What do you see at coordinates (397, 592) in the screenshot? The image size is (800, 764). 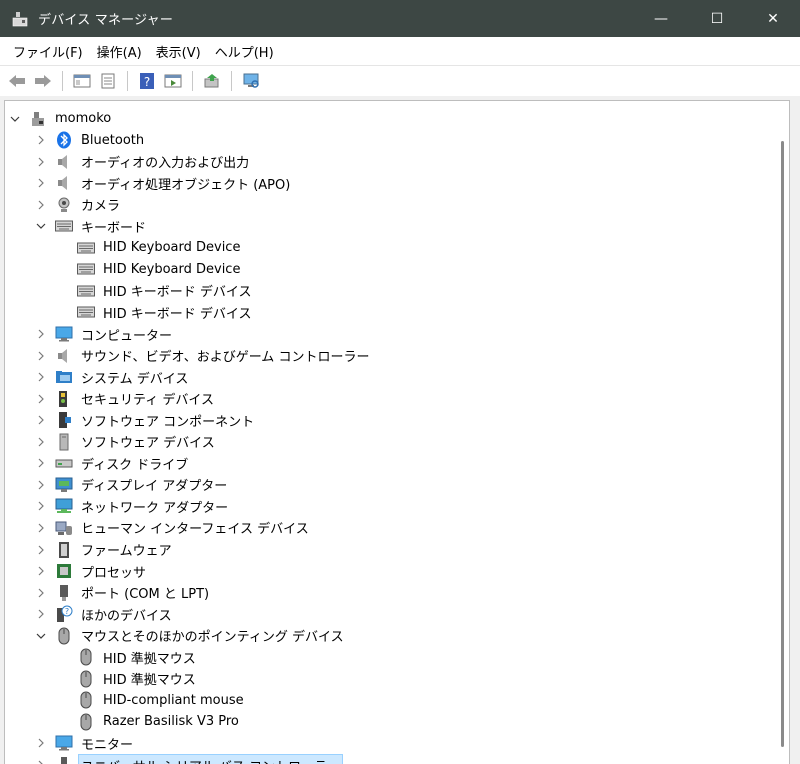 I see `tree-category-item: ポート (COM と LPT)` at bounding box center [397, 592].